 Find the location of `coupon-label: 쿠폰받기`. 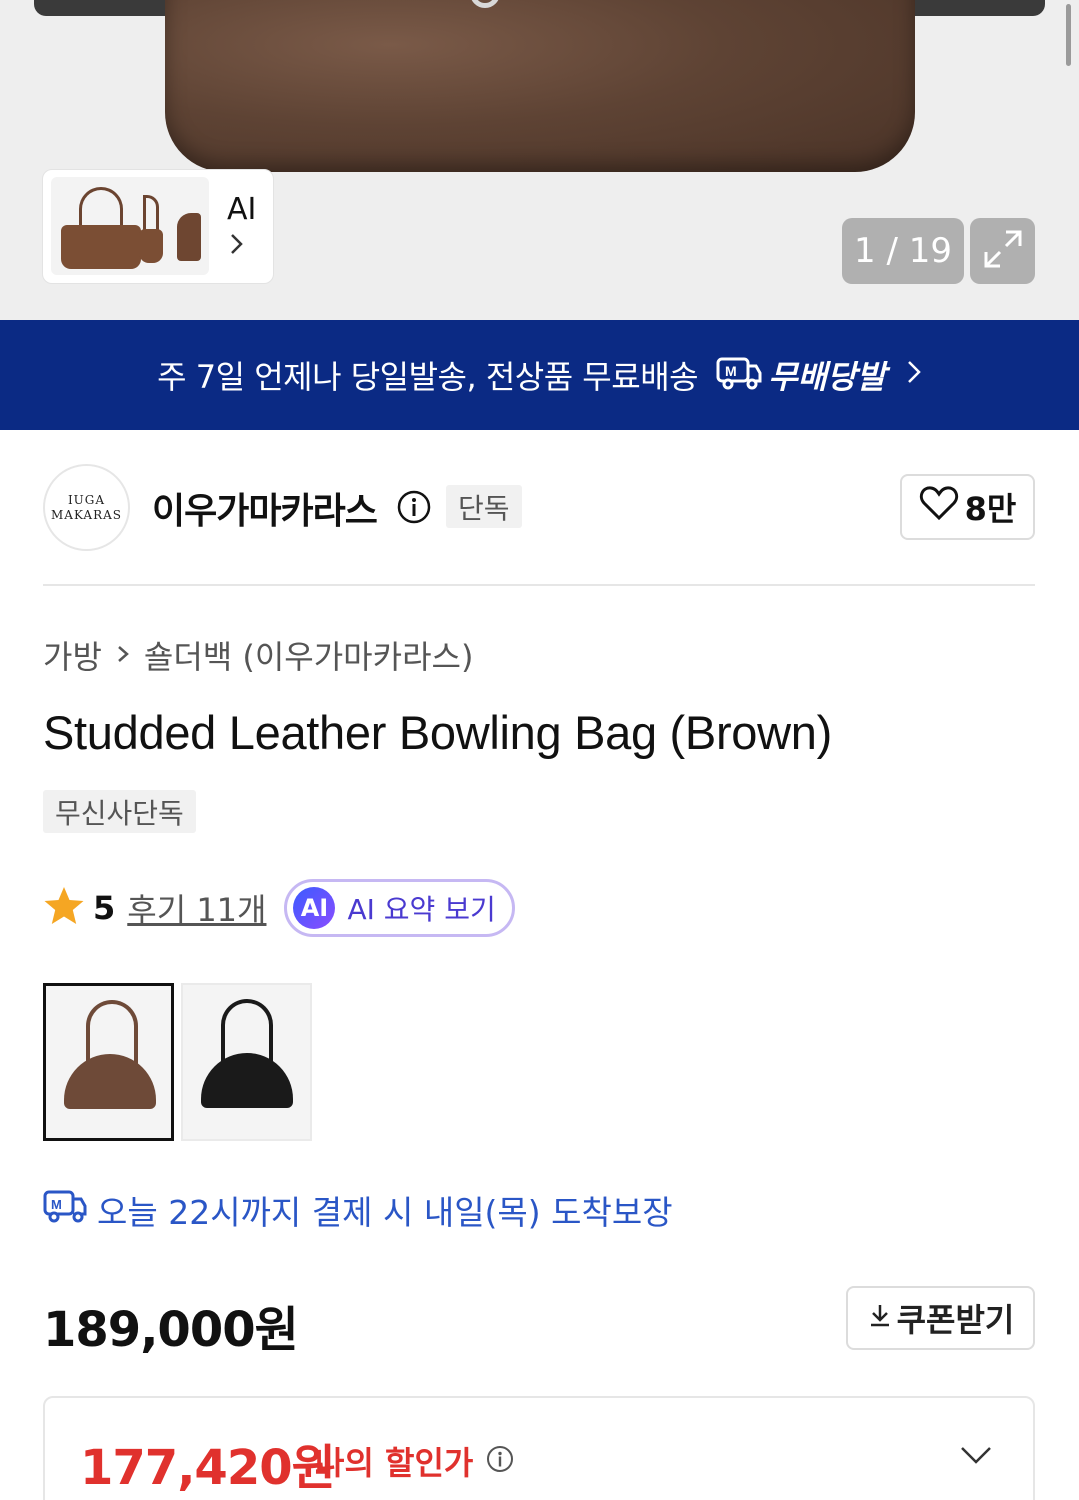

coupon-label: 쿠폰받기 is located at coordinates (955, 1320).